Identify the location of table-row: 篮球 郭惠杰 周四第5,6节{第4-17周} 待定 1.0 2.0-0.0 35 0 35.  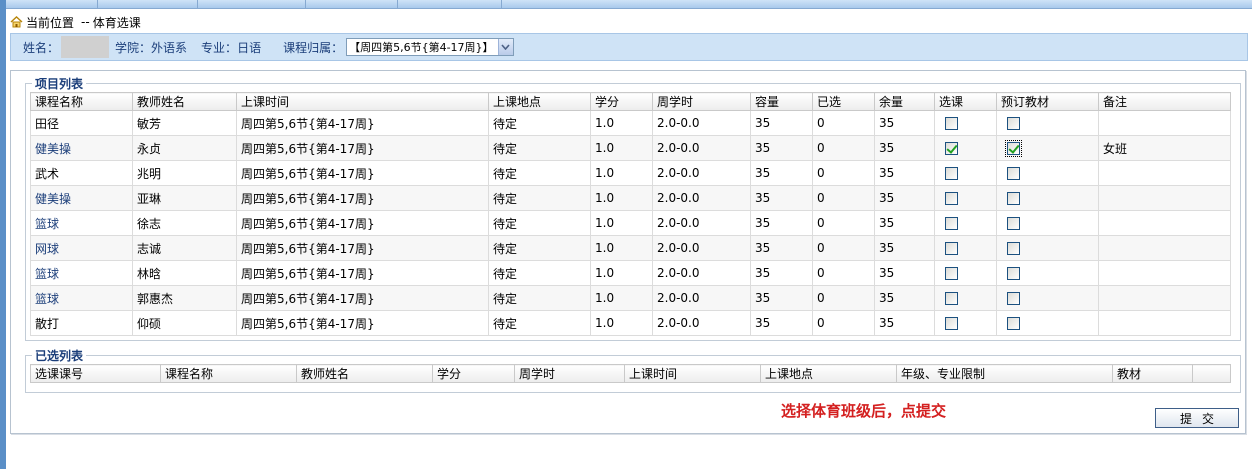
(630, 298).